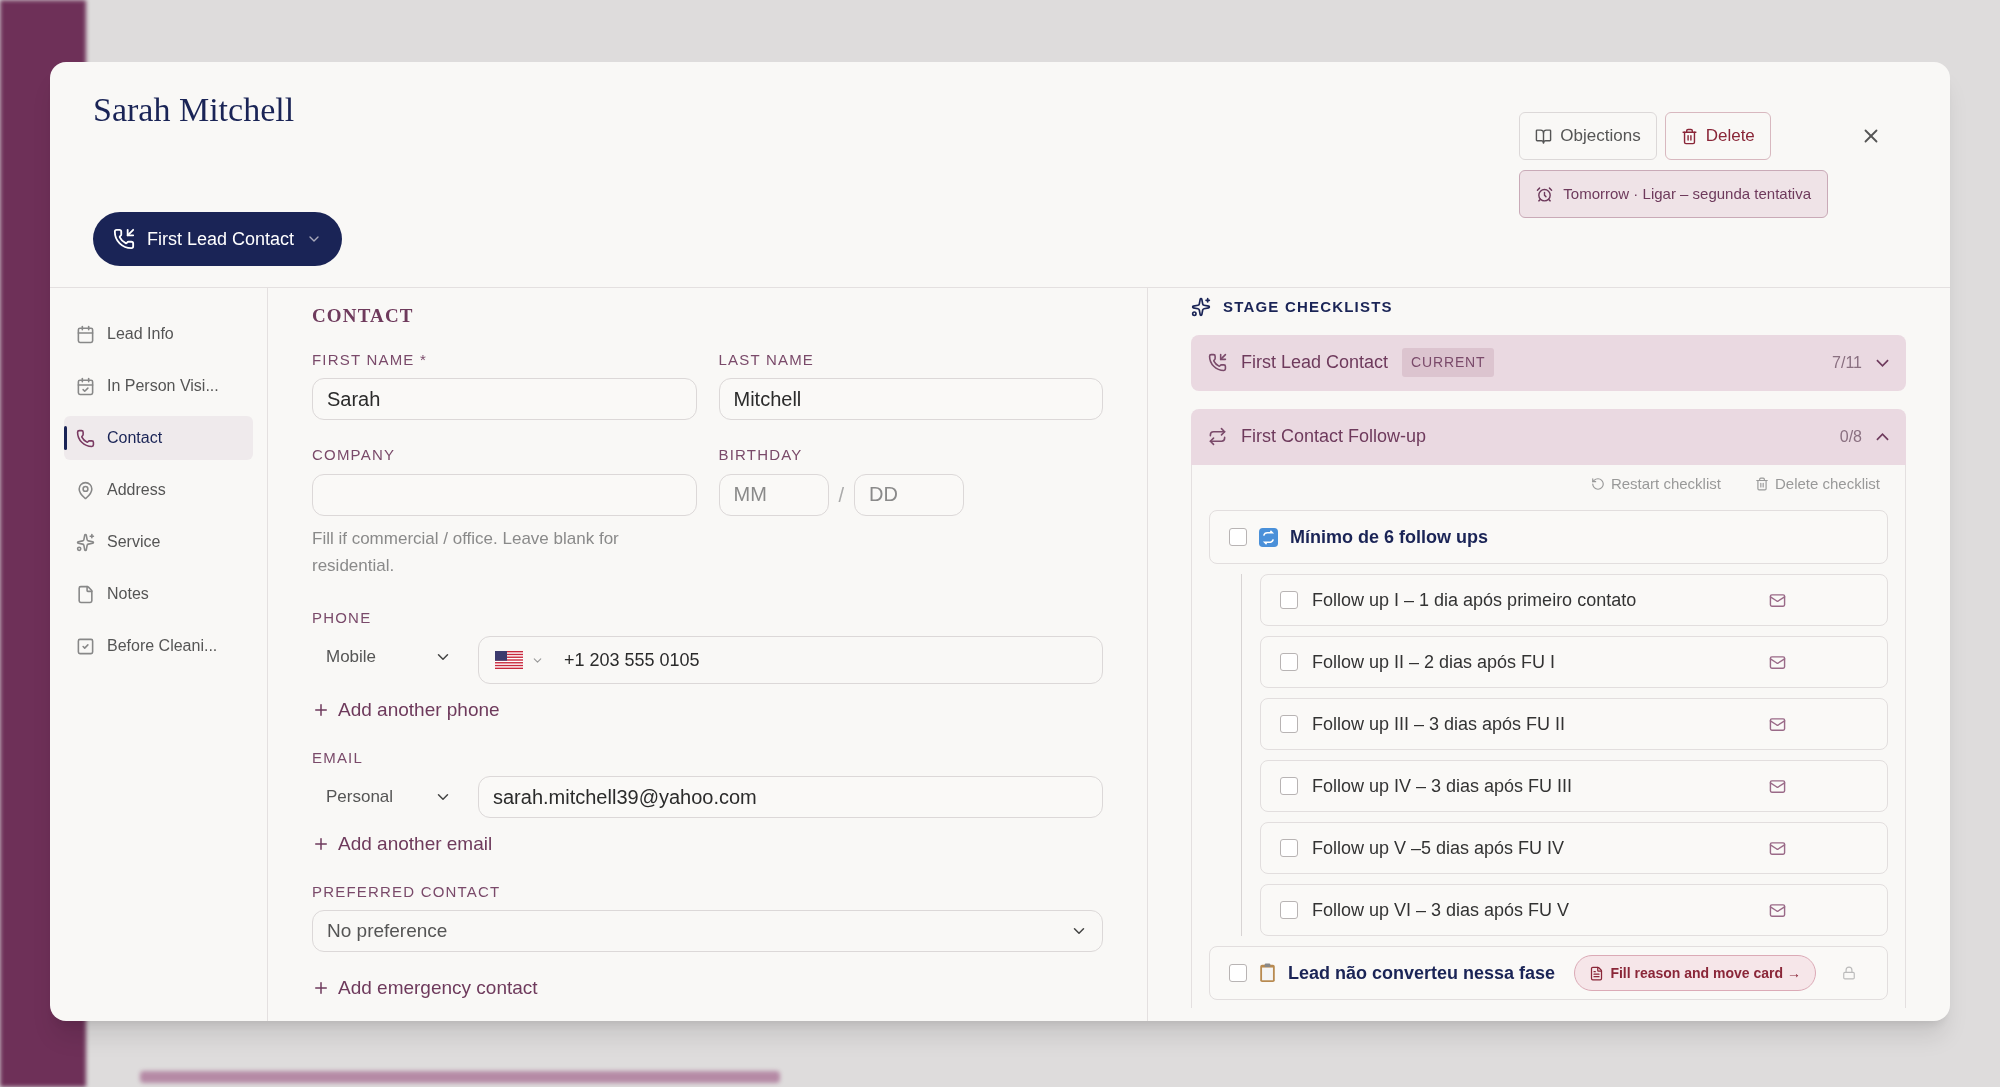 The height and width of the screenshot is (1087, 2000). What do you see at coordinates (387, 797) in the screenshot?
I see `type-dropdown: Personal` at bounding box center [387, 797].